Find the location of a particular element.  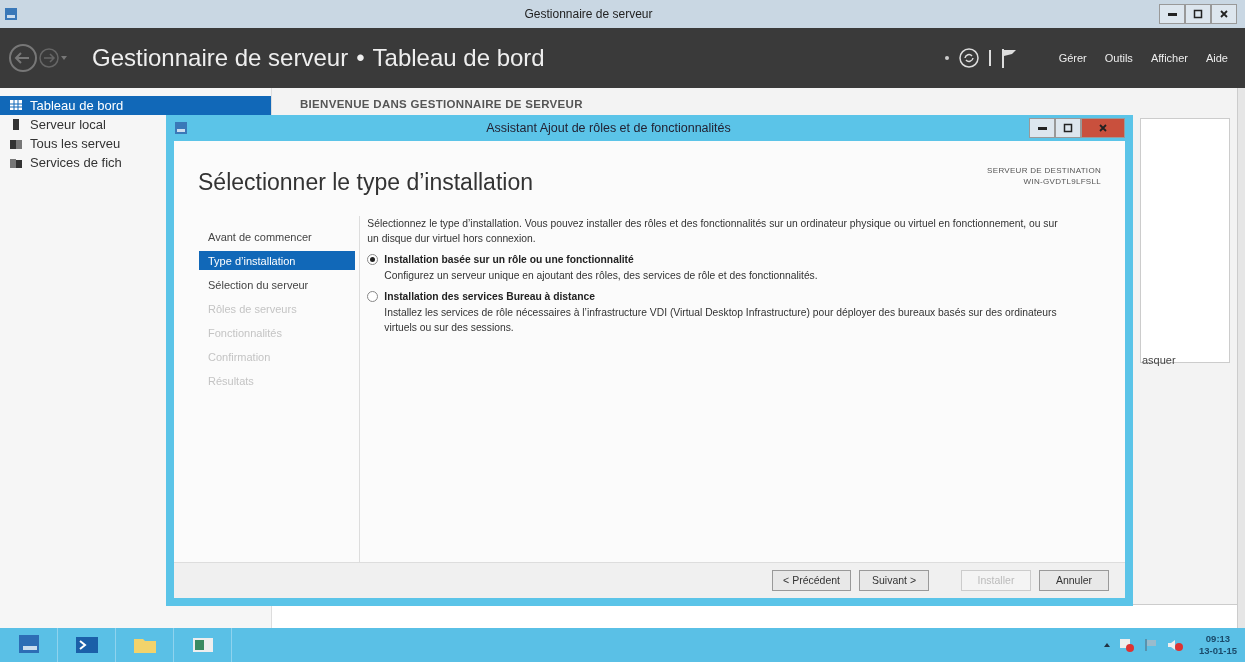

destination-label: SERVEUR DE DESTINATION is located at coordinates (1044, 171).